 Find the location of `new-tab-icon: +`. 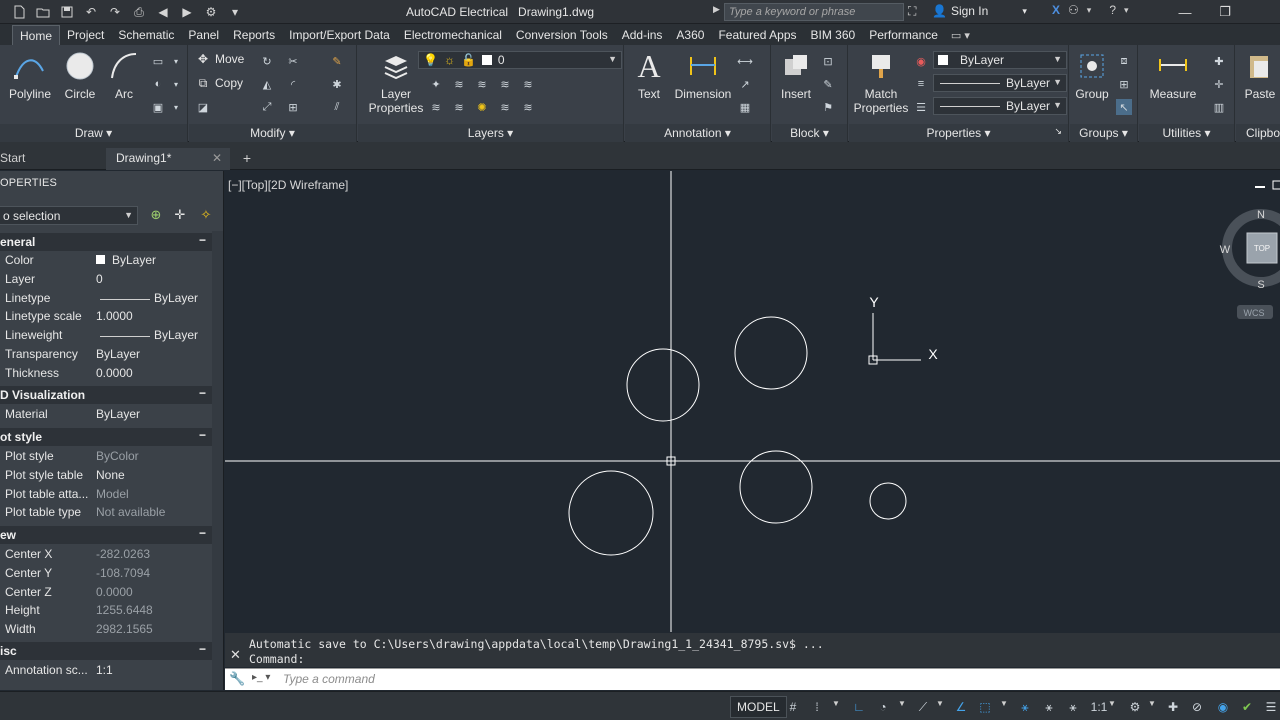

new-tab-icon: + is located at coordinates (247, 158).